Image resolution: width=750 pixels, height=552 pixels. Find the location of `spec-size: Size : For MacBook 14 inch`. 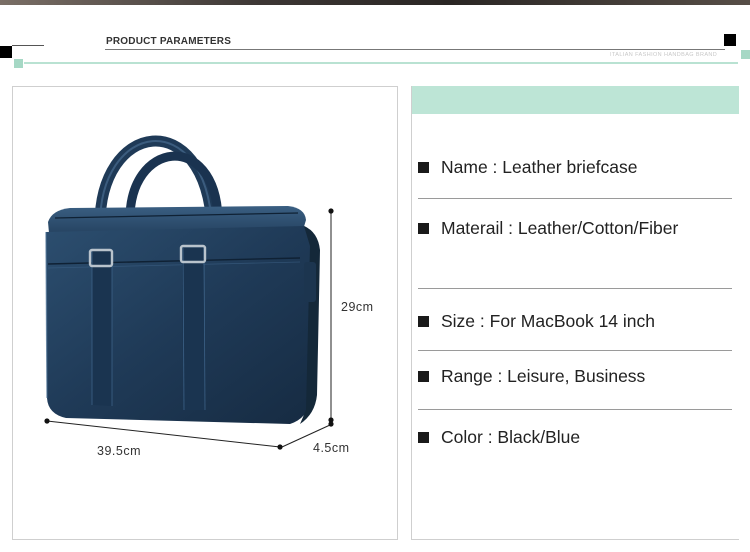

spec-size: Size : For MacBook 14 inch is located at coordinates (536, 321).